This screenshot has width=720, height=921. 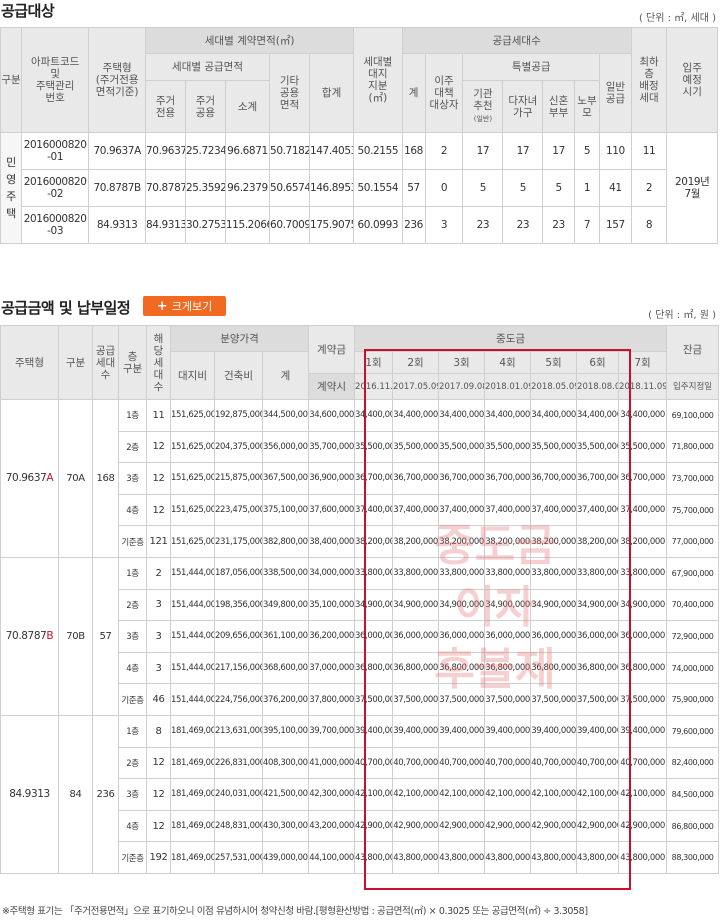 I want to click on sum-cell: 344,500,000, so click(x=285, y=415).